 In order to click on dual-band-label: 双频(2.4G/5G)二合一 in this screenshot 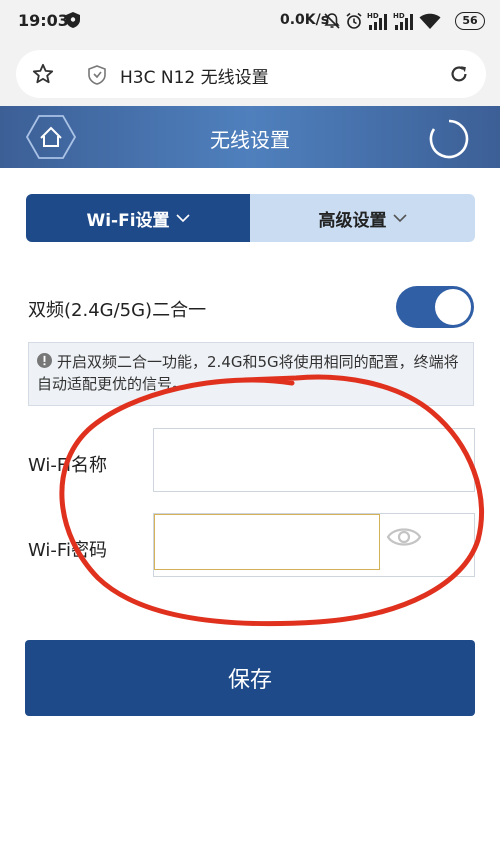, I will do `click(117, 310)`.